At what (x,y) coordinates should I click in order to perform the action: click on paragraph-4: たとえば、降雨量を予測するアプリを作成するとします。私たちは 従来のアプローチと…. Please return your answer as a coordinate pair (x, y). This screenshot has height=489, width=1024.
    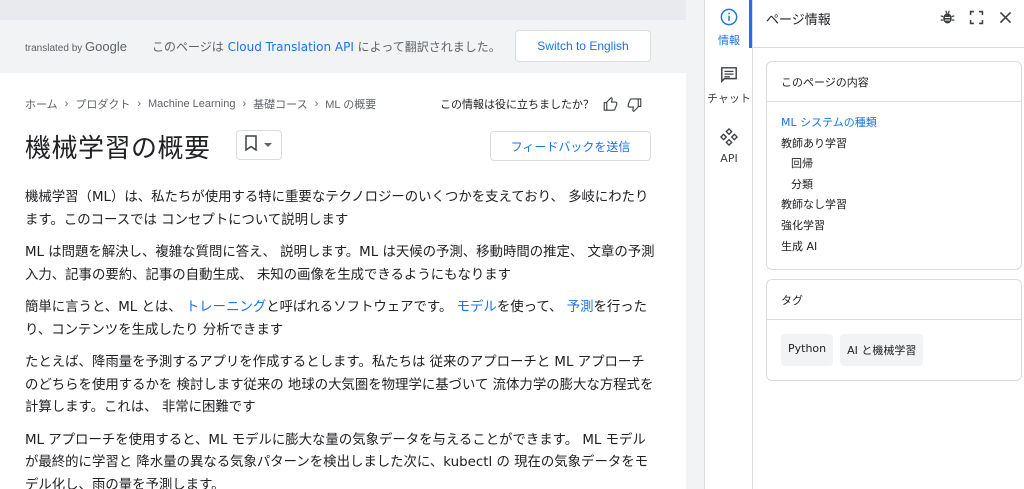
    Looking at the image, I should click on (339, 385).